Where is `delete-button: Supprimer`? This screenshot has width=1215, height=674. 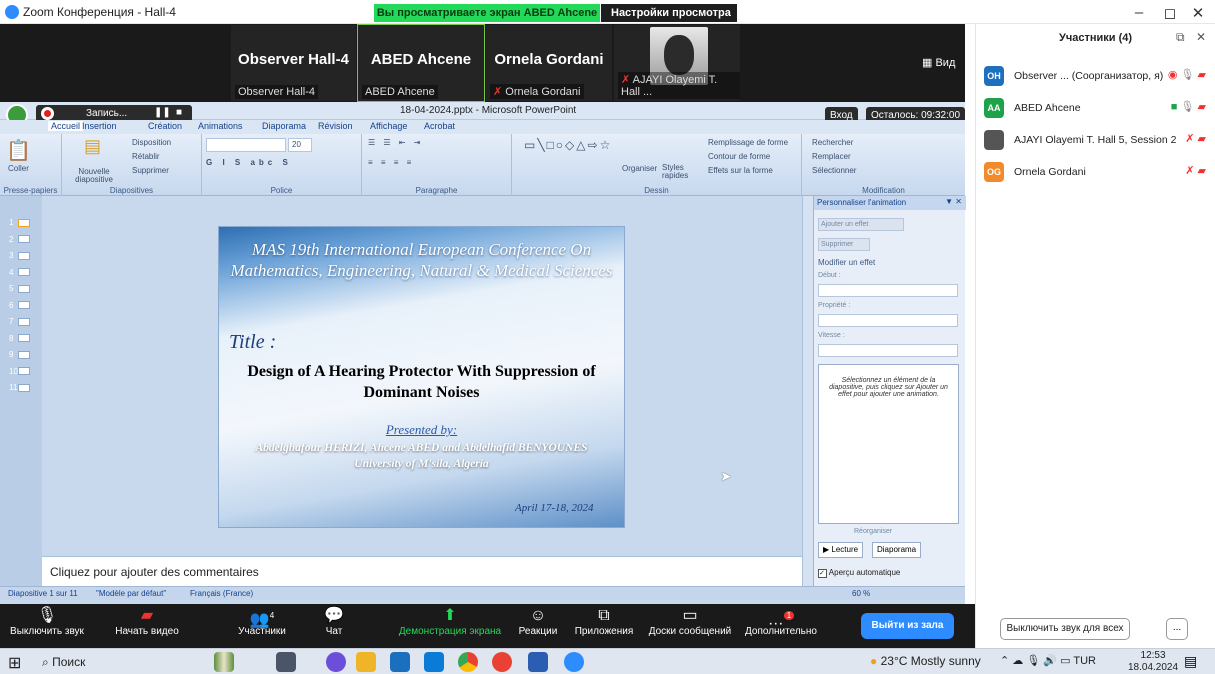 delete-button: Supprimer is located at coordinates (150, 170).